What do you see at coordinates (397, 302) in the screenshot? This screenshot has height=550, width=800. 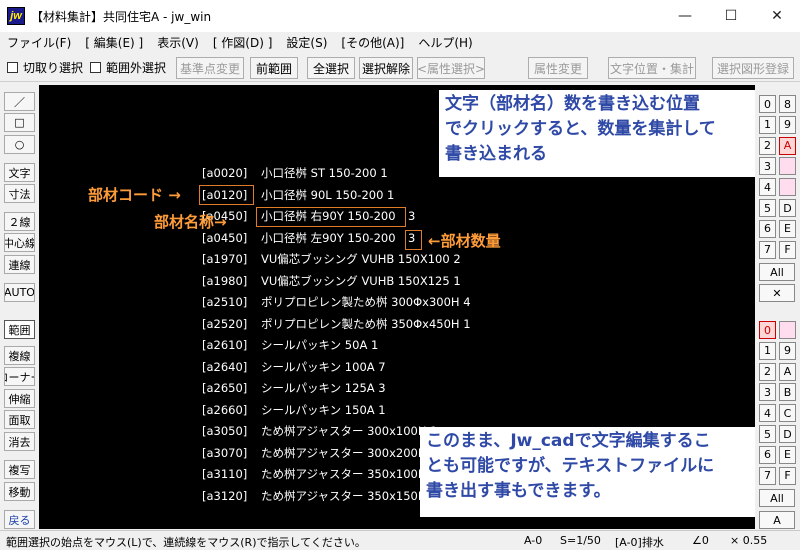 I see `table-row: [a2510] ポリプロピレン製ため桝 300Φx300H 4` at bounding box center [397, 302].